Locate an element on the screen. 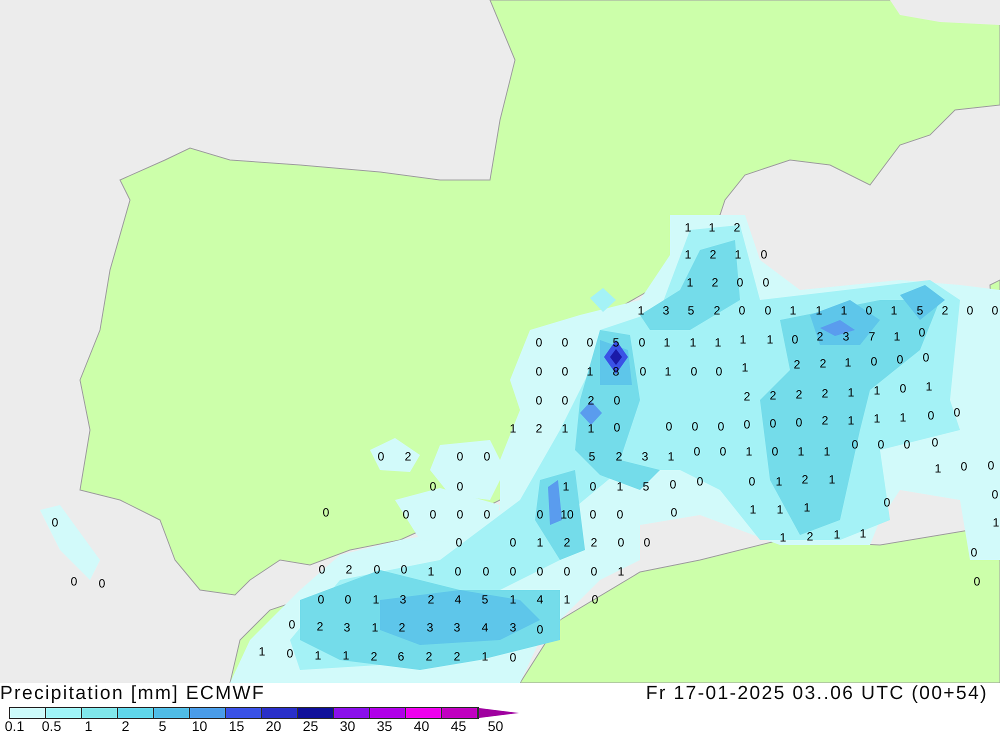  scale-tick-label: 30 is located at coordinates (348, 726).